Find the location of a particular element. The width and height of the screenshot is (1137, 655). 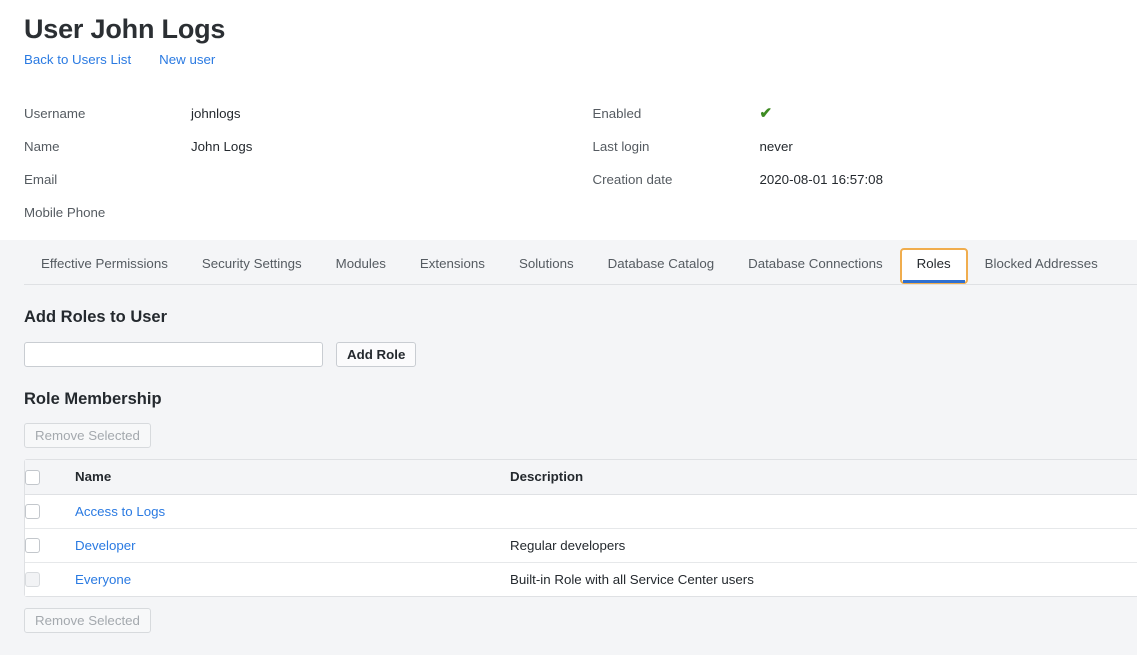

tab-roles: Roles is located at coordinates (933, 266).